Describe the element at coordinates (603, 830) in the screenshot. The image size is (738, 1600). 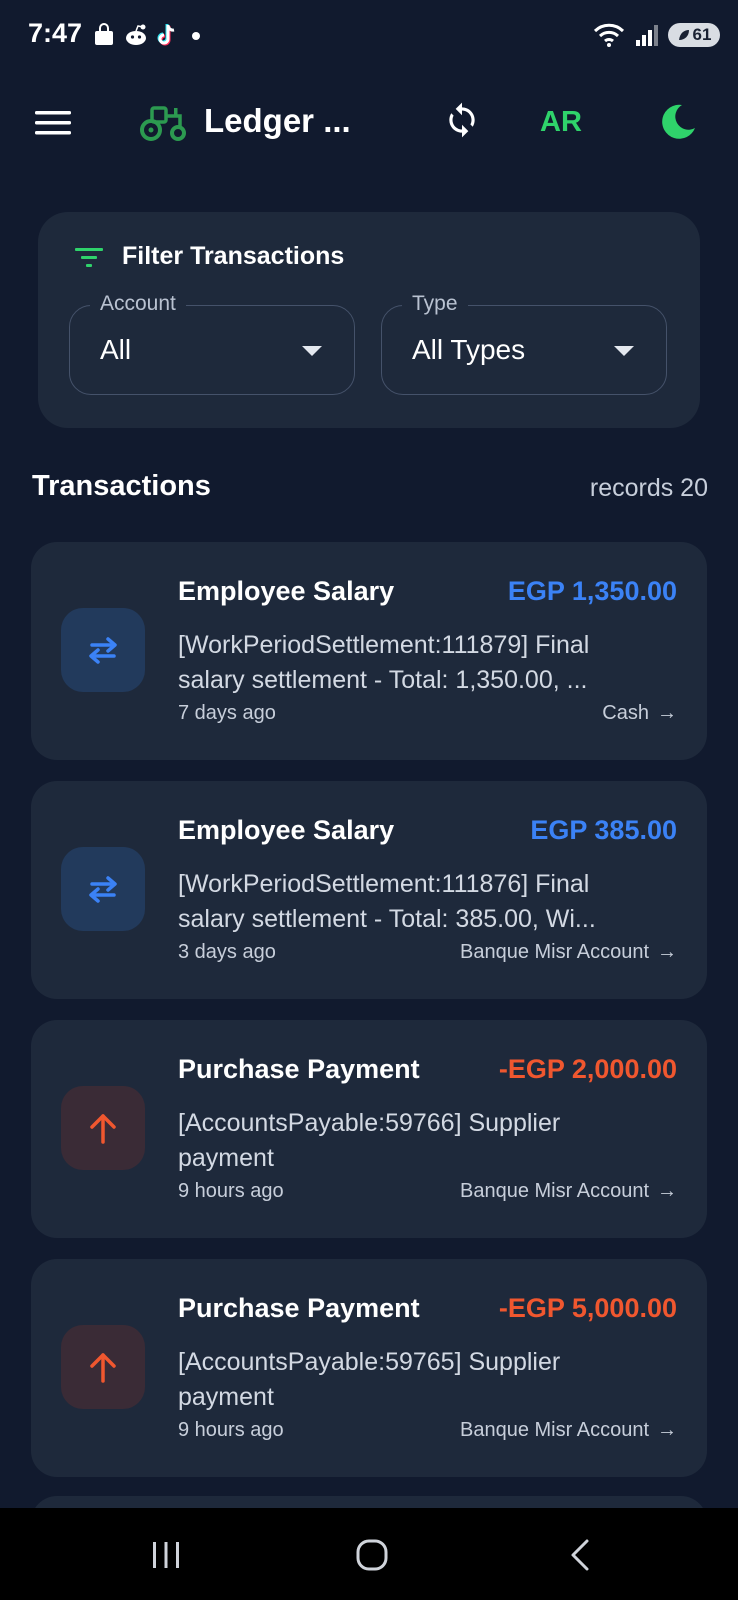
I see `transaction-amount: EGP 385.00` at that location.